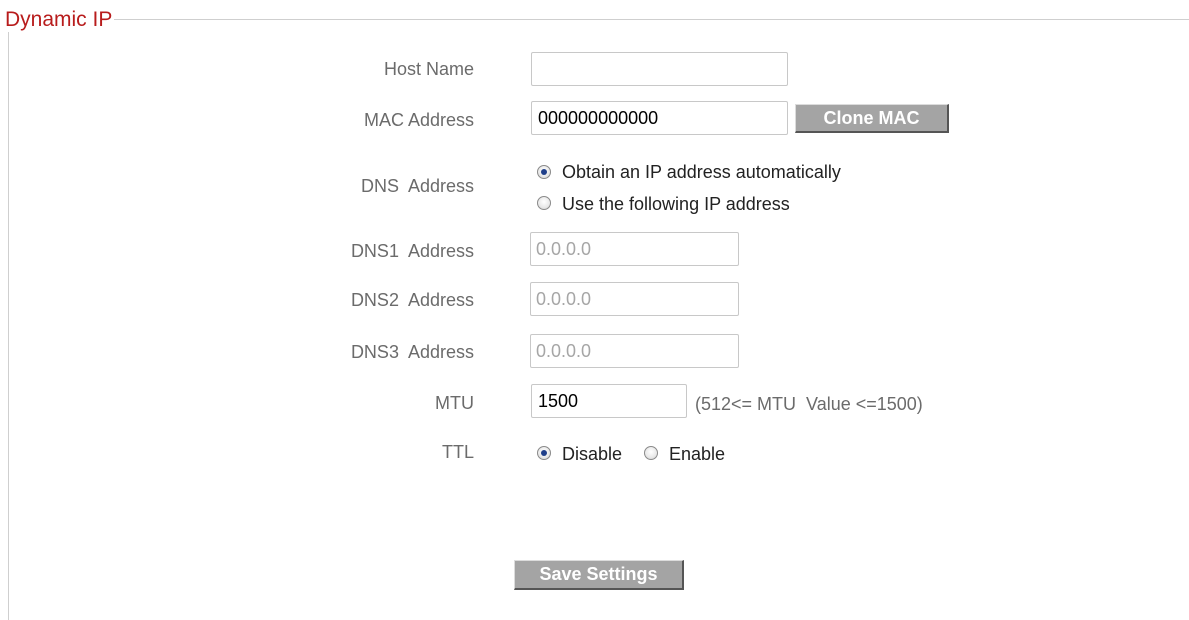 The width and height of the screenshot is (1189, 620). I want to click on ttl-label: TTL, so click(457, 452).